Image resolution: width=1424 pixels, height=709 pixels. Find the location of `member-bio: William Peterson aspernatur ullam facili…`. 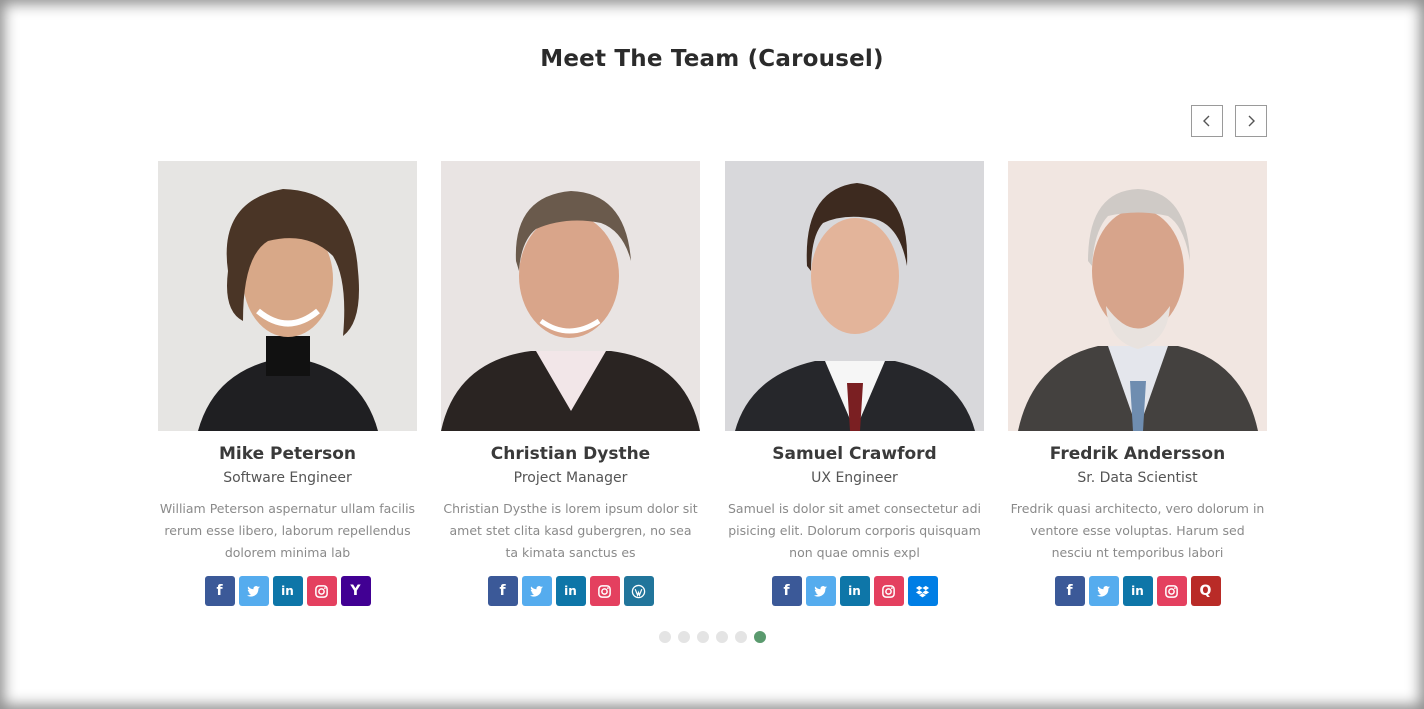

member-bio: William Peterson aspernatur ullam facili… is located at coordinates (287, 530).